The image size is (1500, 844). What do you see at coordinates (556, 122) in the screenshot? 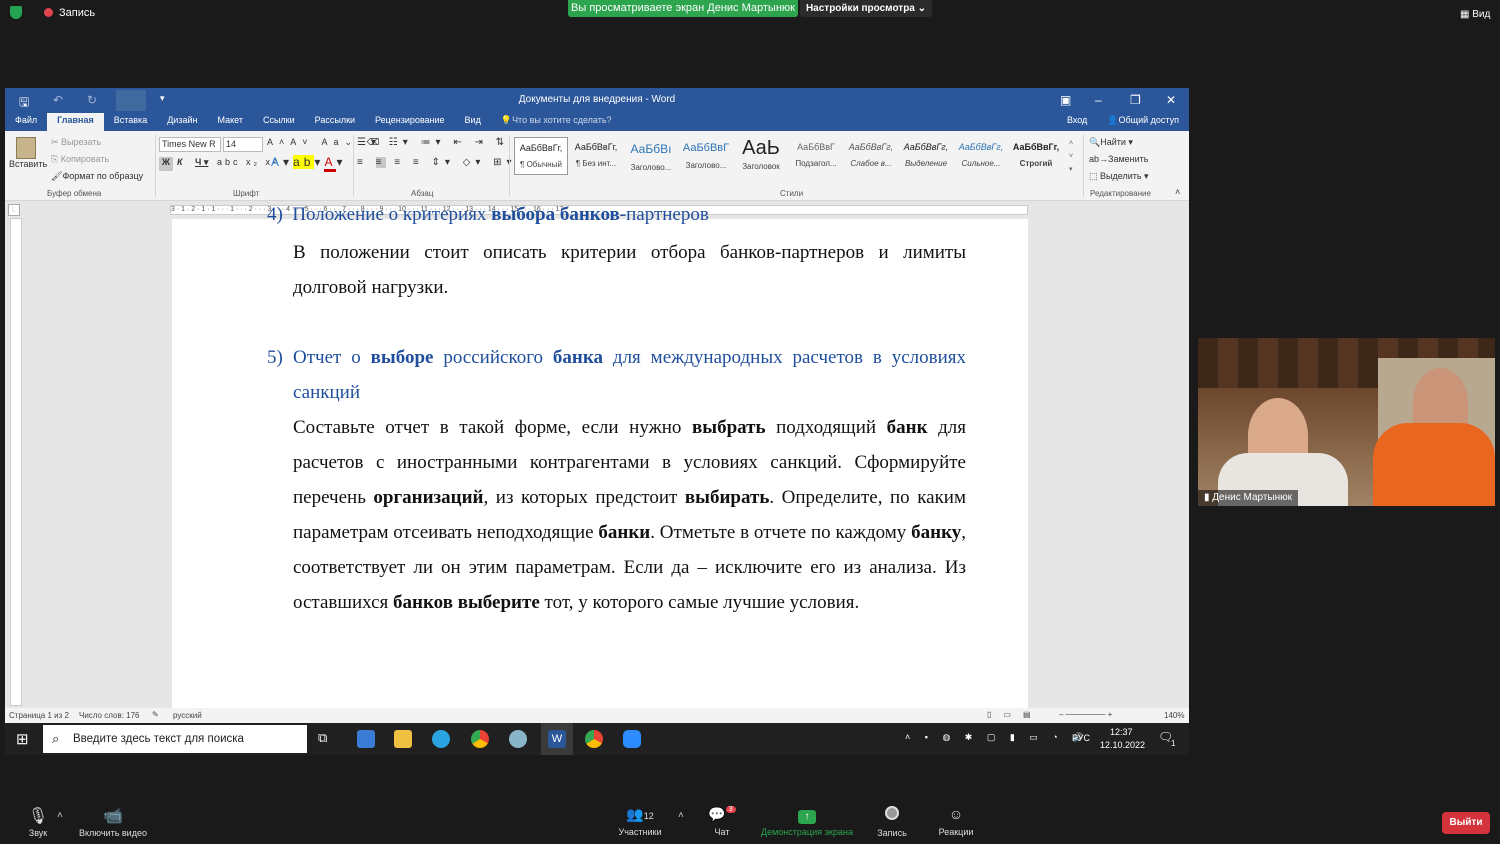
I see `tell-me-box: 💡Что вы хотите сделать?` at bounding box center [556, 122].